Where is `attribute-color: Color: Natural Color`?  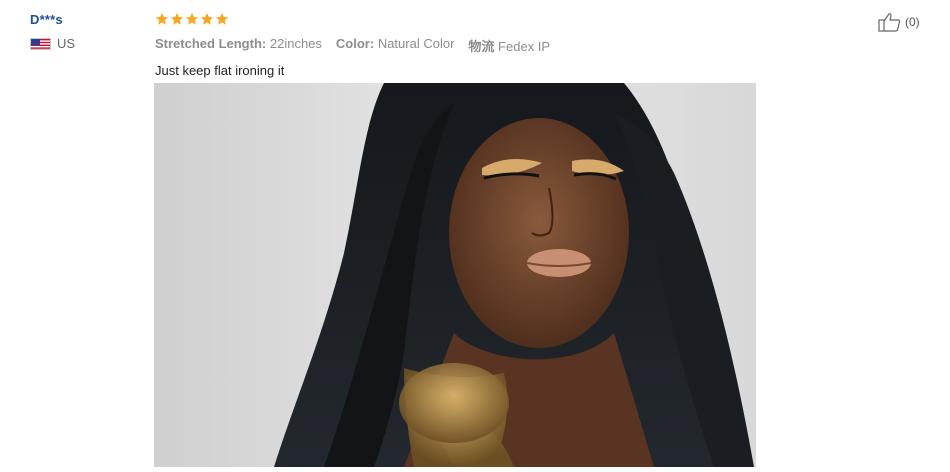
attribute-color: Color: Natural Color is located at coordinates (395, 43).